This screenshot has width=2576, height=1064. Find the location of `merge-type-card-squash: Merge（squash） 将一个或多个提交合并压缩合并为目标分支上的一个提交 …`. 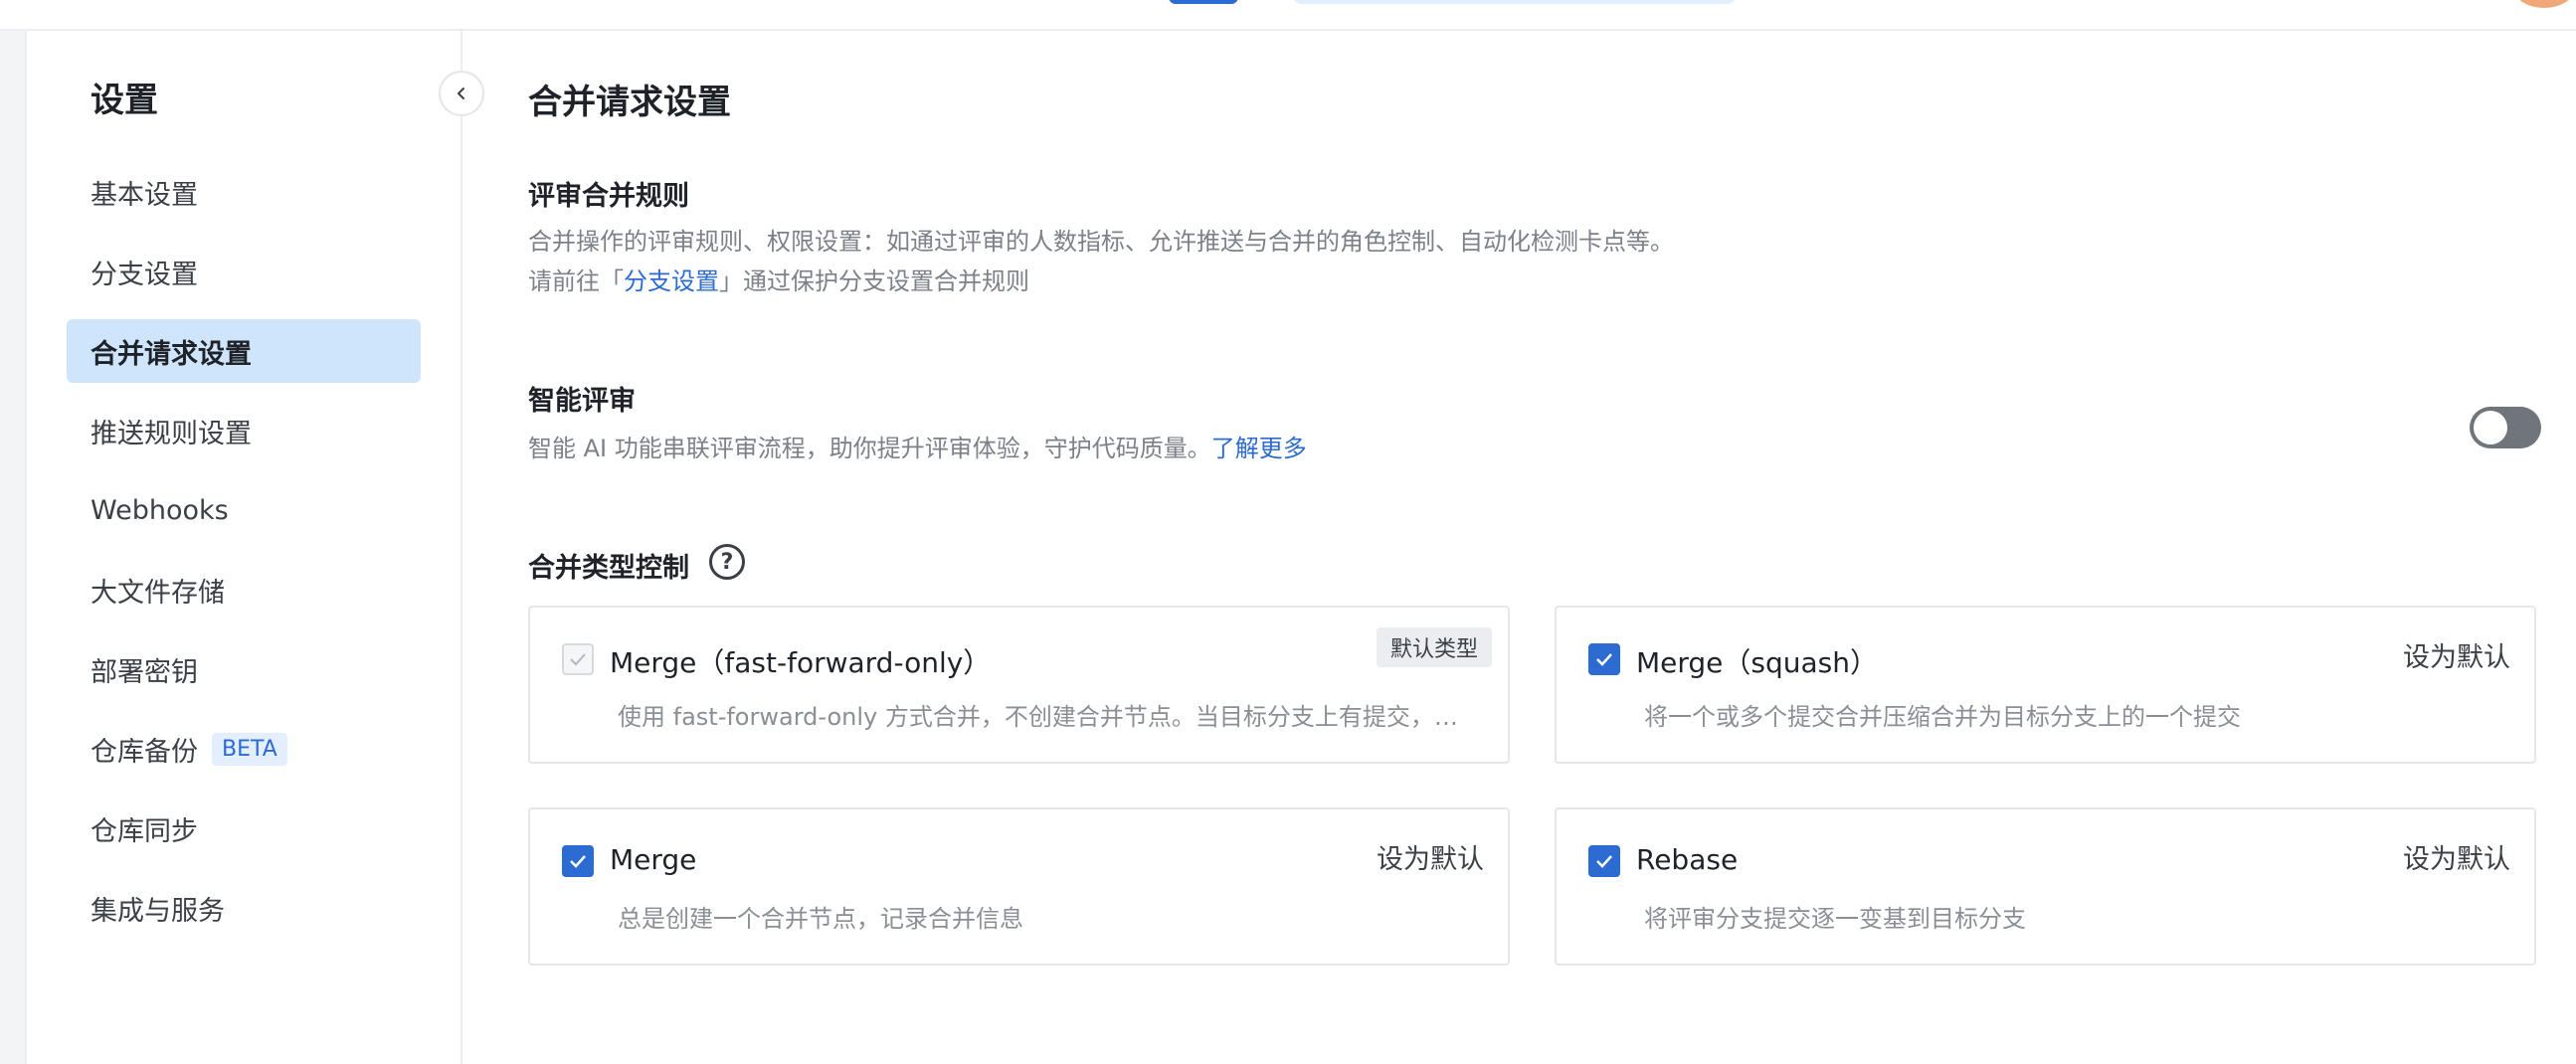

merge-type-card-squash: Merge（squash） 将一个或多个提交合并压缩合并为目标分支上的一个提交 … is located at coordinates (2046, 685).